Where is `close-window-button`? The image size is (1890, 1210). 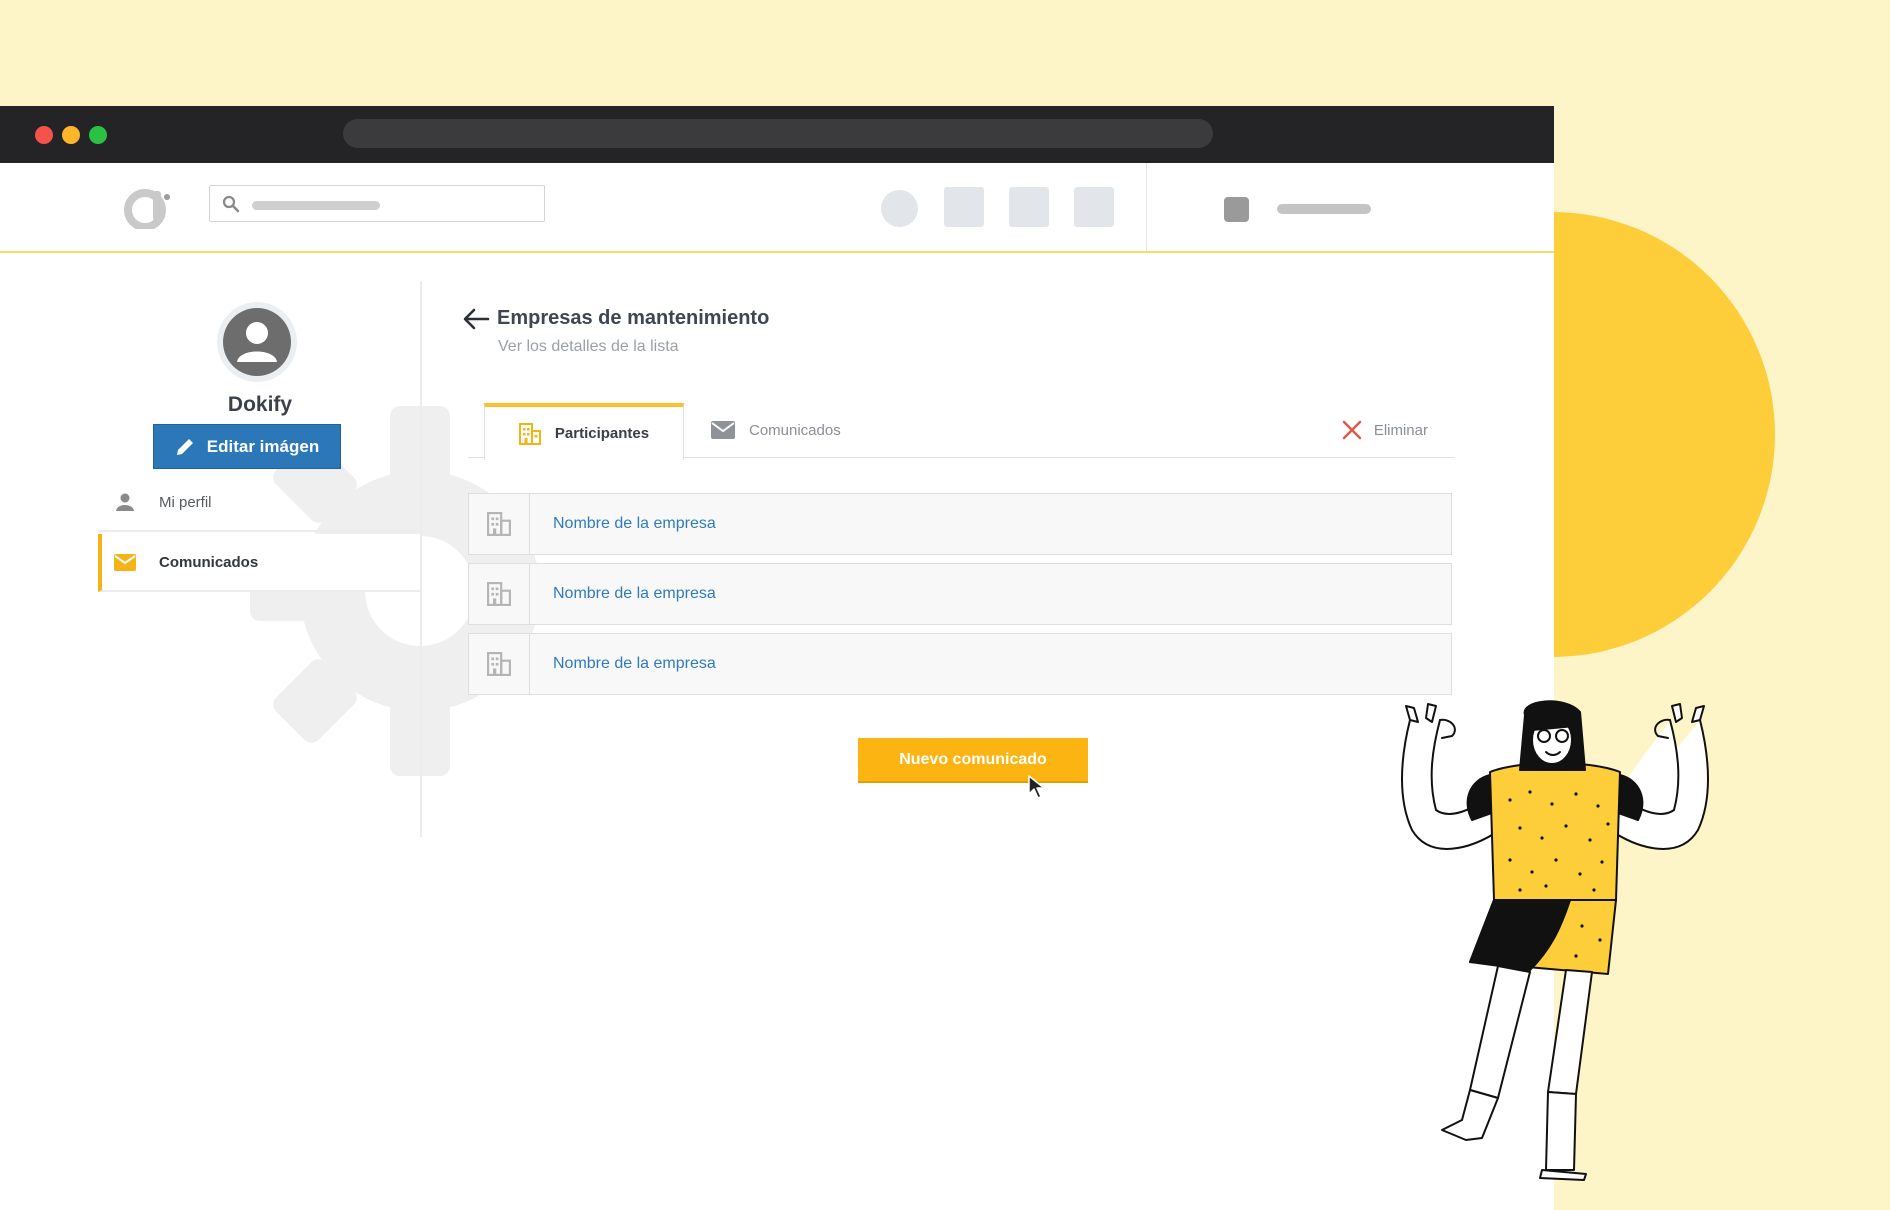
close-window-button is located at coordinates (44, 135).